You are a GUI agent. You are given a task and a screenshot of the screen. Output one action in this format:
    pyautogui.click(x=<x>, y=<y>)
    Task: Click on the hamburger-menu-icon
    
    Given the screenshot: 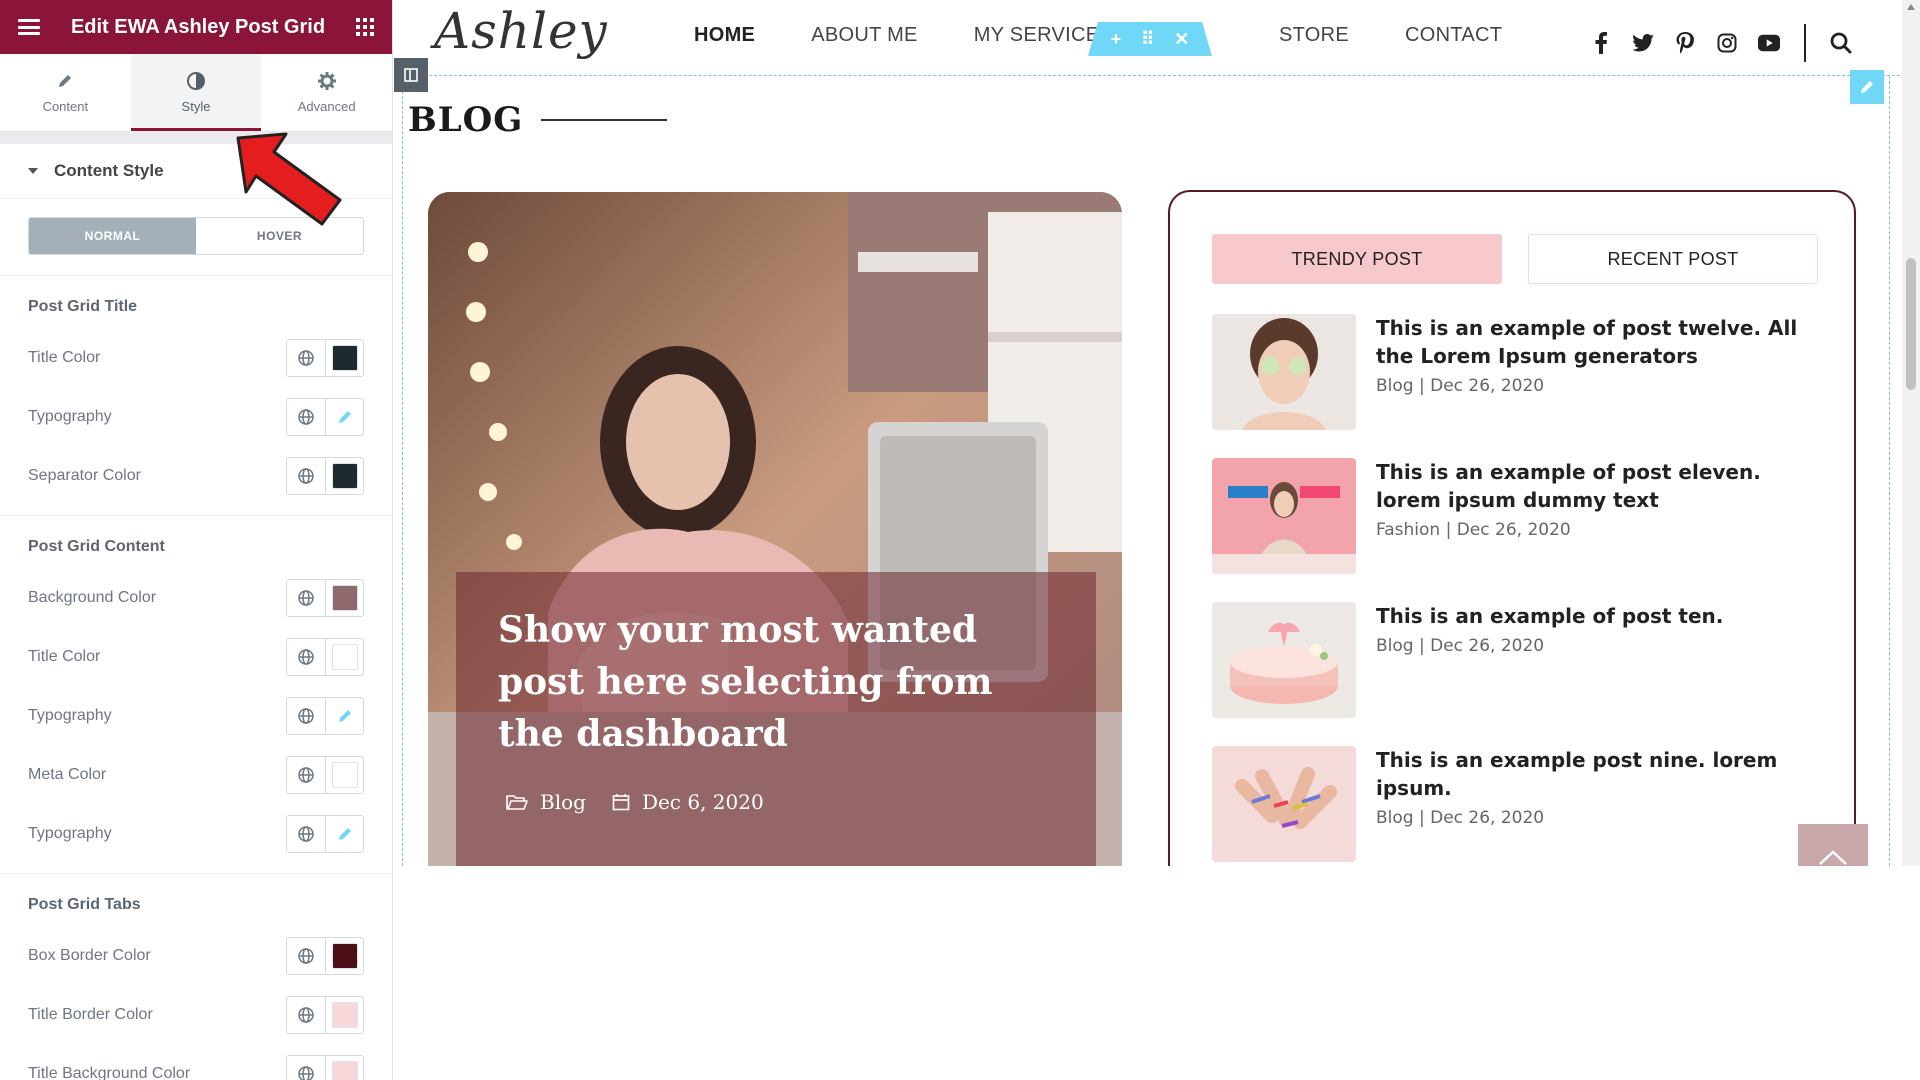 What is the action you would take?
    pyautogui.click(x=29, y=27)
    